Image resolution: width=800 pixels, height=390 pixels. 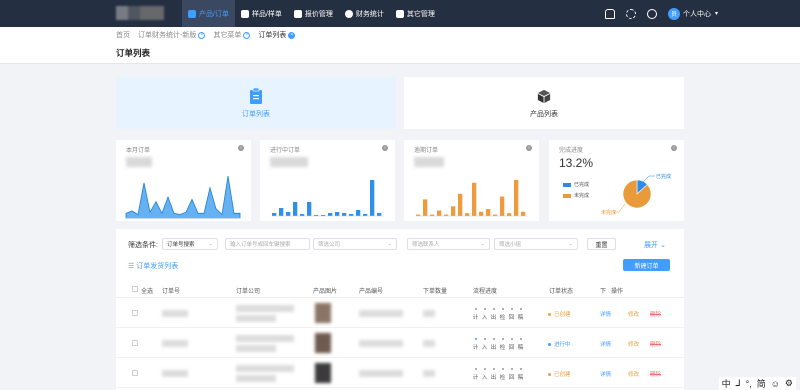 What do you see at coordinates (448, 244) in the screenshot?
I see `contact-filter-select: 筛选联系人 ⌄` at bounding box center [448, 244].